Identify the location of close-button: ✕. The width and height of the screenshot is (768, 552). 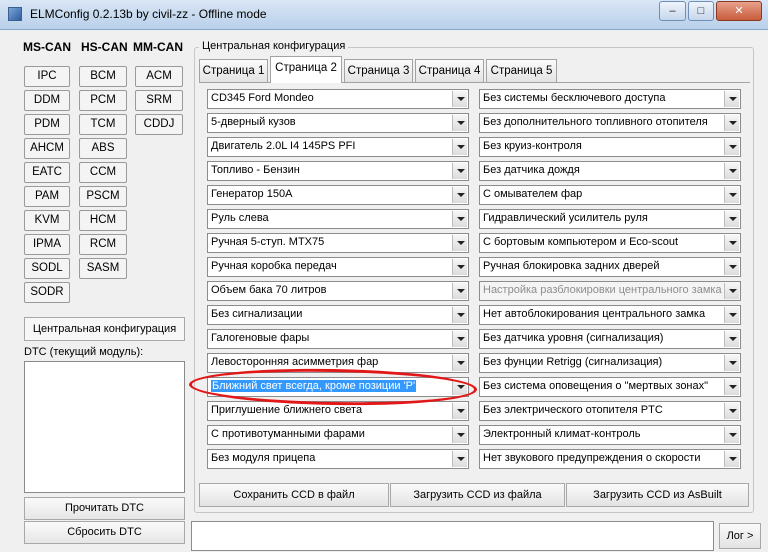
(739, 11).